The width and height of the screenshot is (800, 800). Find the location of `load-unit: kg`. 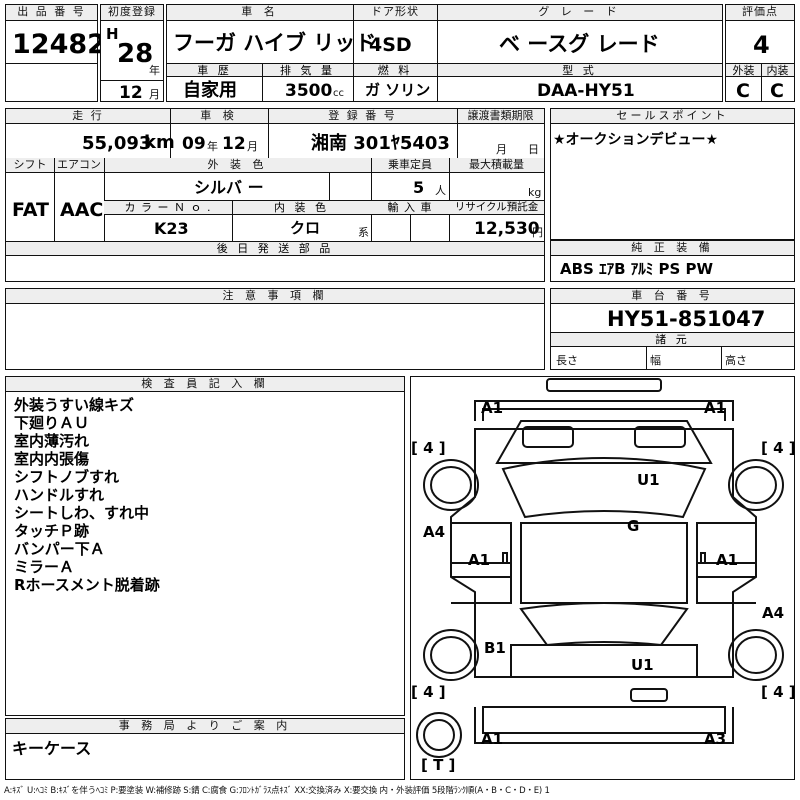

load-unit: kg is located at coordinates (535, 192).